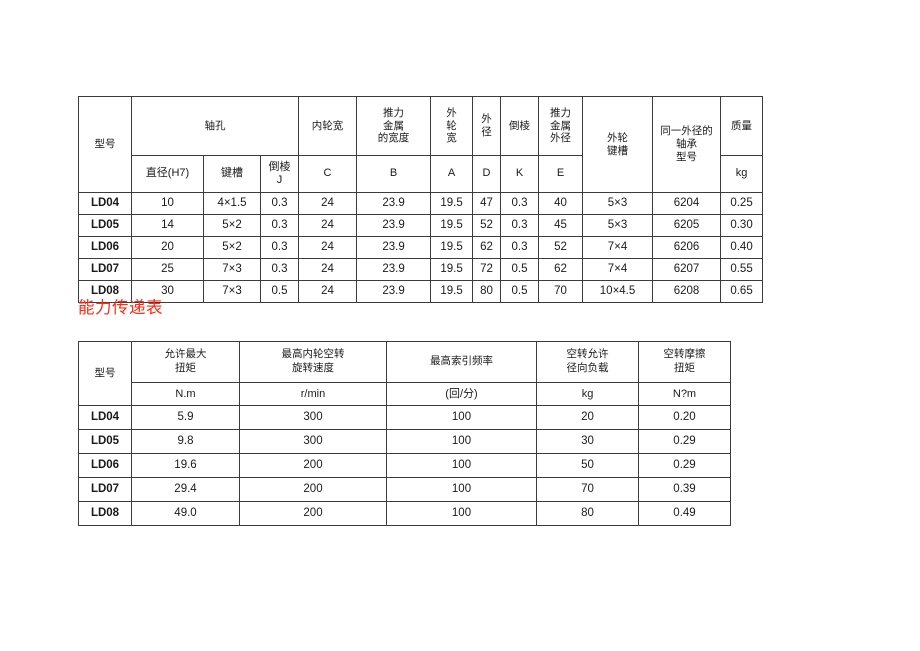 The height and width of the screenshot is (651, 920). I want to click on cell-outer-keyway: 7×4, so click(618, 247).